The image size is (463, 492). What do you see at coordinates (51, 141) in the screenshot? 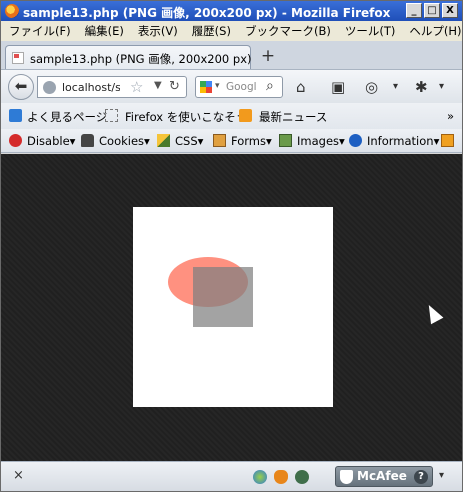
I see `dev-disable-menu: Disable▾` at bounding box center [51, 141].